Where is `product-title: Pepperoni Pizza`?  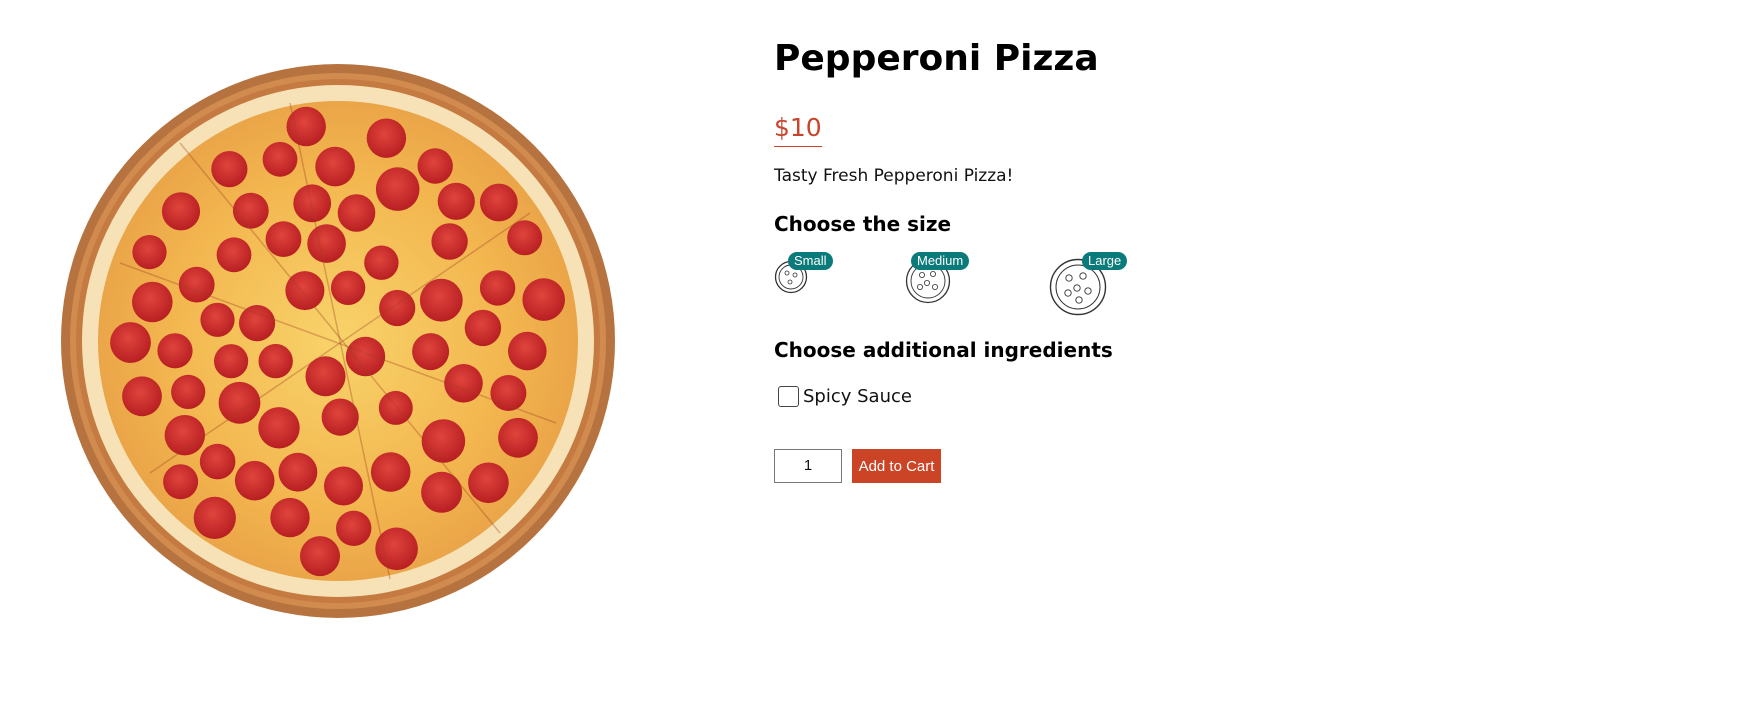 product-title: Pepperoni Pizza is located at coordinates (936, 58).